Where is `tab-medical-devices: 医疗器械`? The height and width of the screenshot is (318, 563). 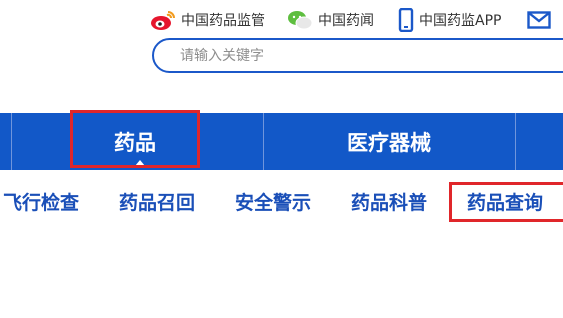
tab-medical-devices: 医疗器械 is located at coordinates (389, 141).